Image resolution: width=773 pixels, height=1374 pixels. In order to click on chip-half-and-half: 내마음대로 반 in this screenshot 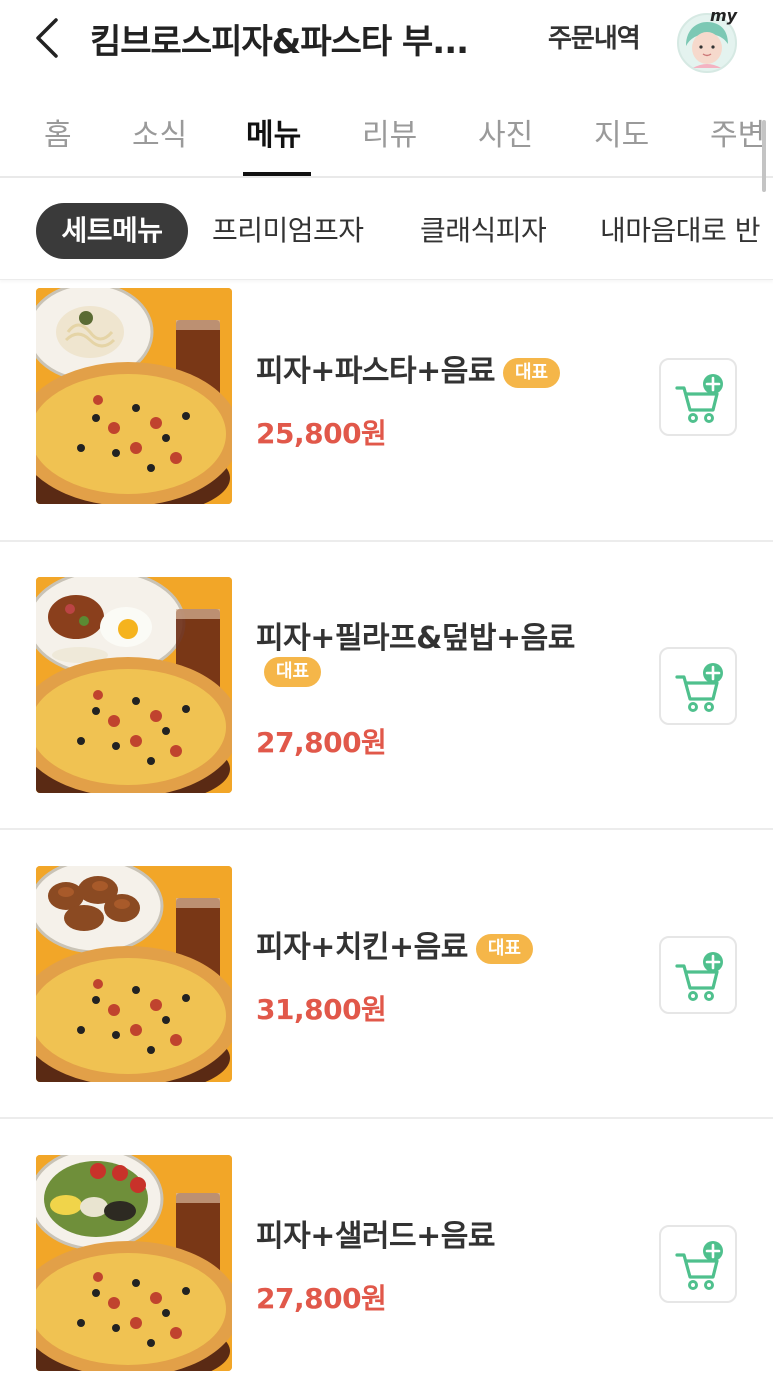, I will do `click(680, 231)`.